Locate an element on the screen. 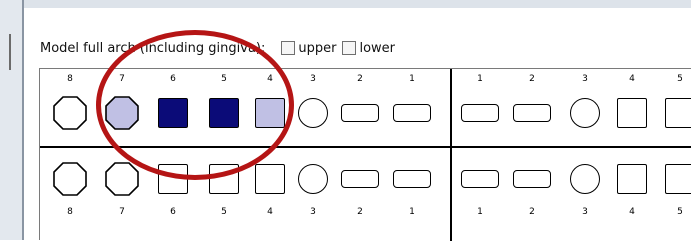 This screenshot has width=691, height=241. upper-r6-tooth-button is located at coordinates (173, 113).